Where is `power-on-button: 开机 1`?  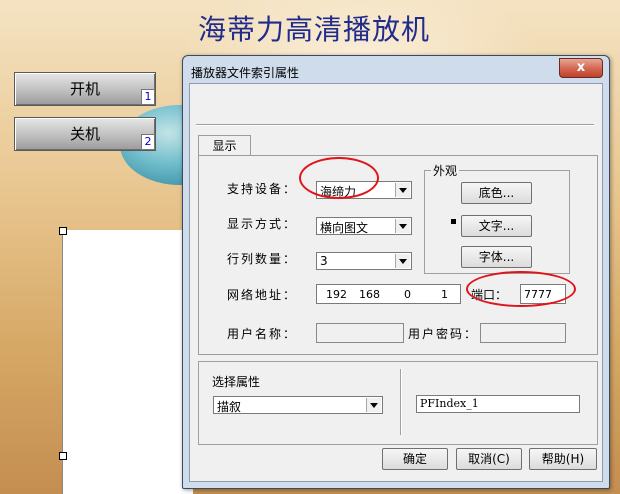
power-on-button: 开机 1 is located at coordinates (85, 89).